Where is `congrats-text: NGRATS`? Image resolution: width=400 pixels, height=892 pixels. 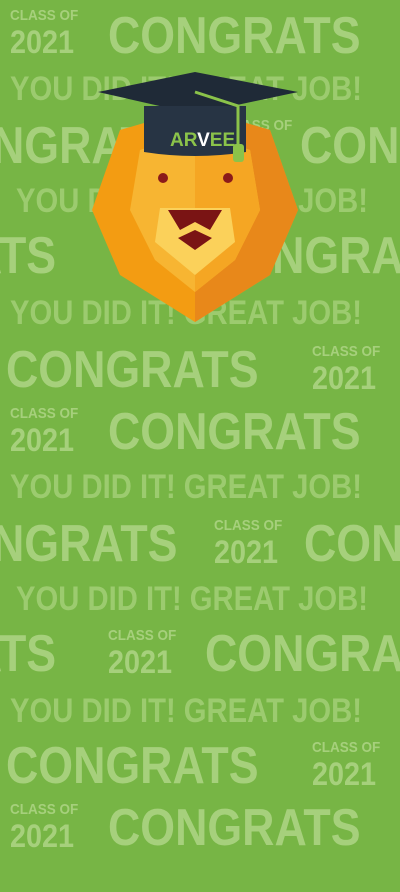 congrats-text: NGRATS is located at coordinates (89, 544).